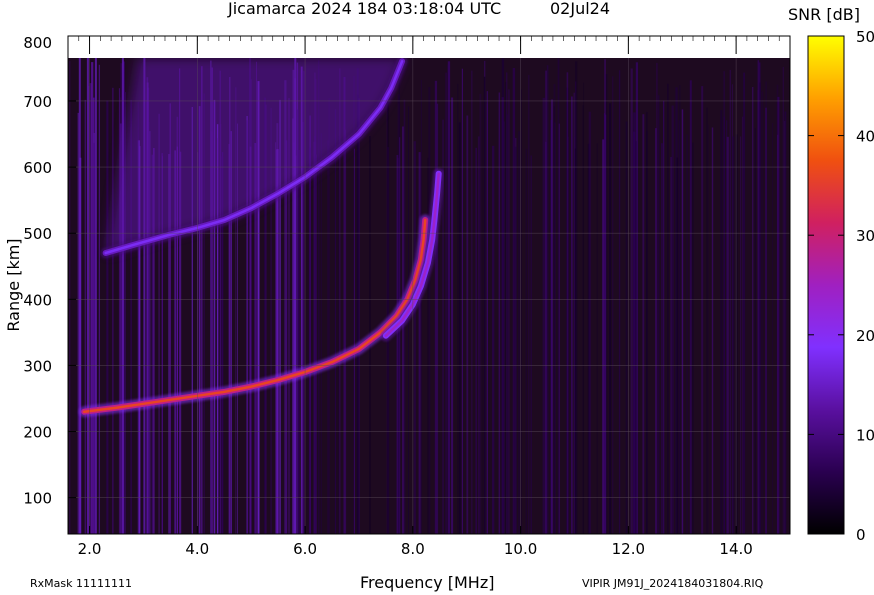  I want to click on y-tick-label: 600, so click(37, 168).